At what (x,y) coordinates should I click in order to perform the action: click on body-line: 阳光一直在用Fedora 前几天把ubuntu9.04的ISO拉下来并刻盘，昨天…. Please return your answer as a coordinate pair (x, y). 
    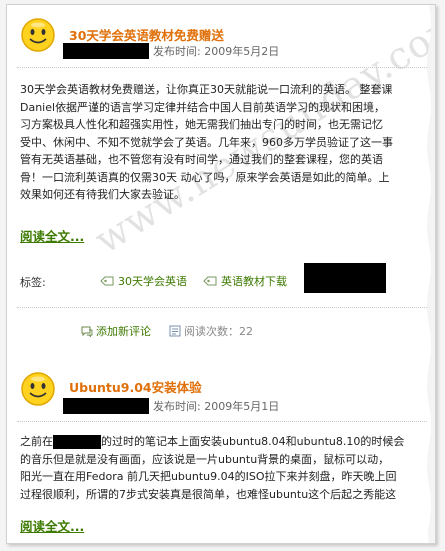
    Looking at the image, I should click on (208, 476).